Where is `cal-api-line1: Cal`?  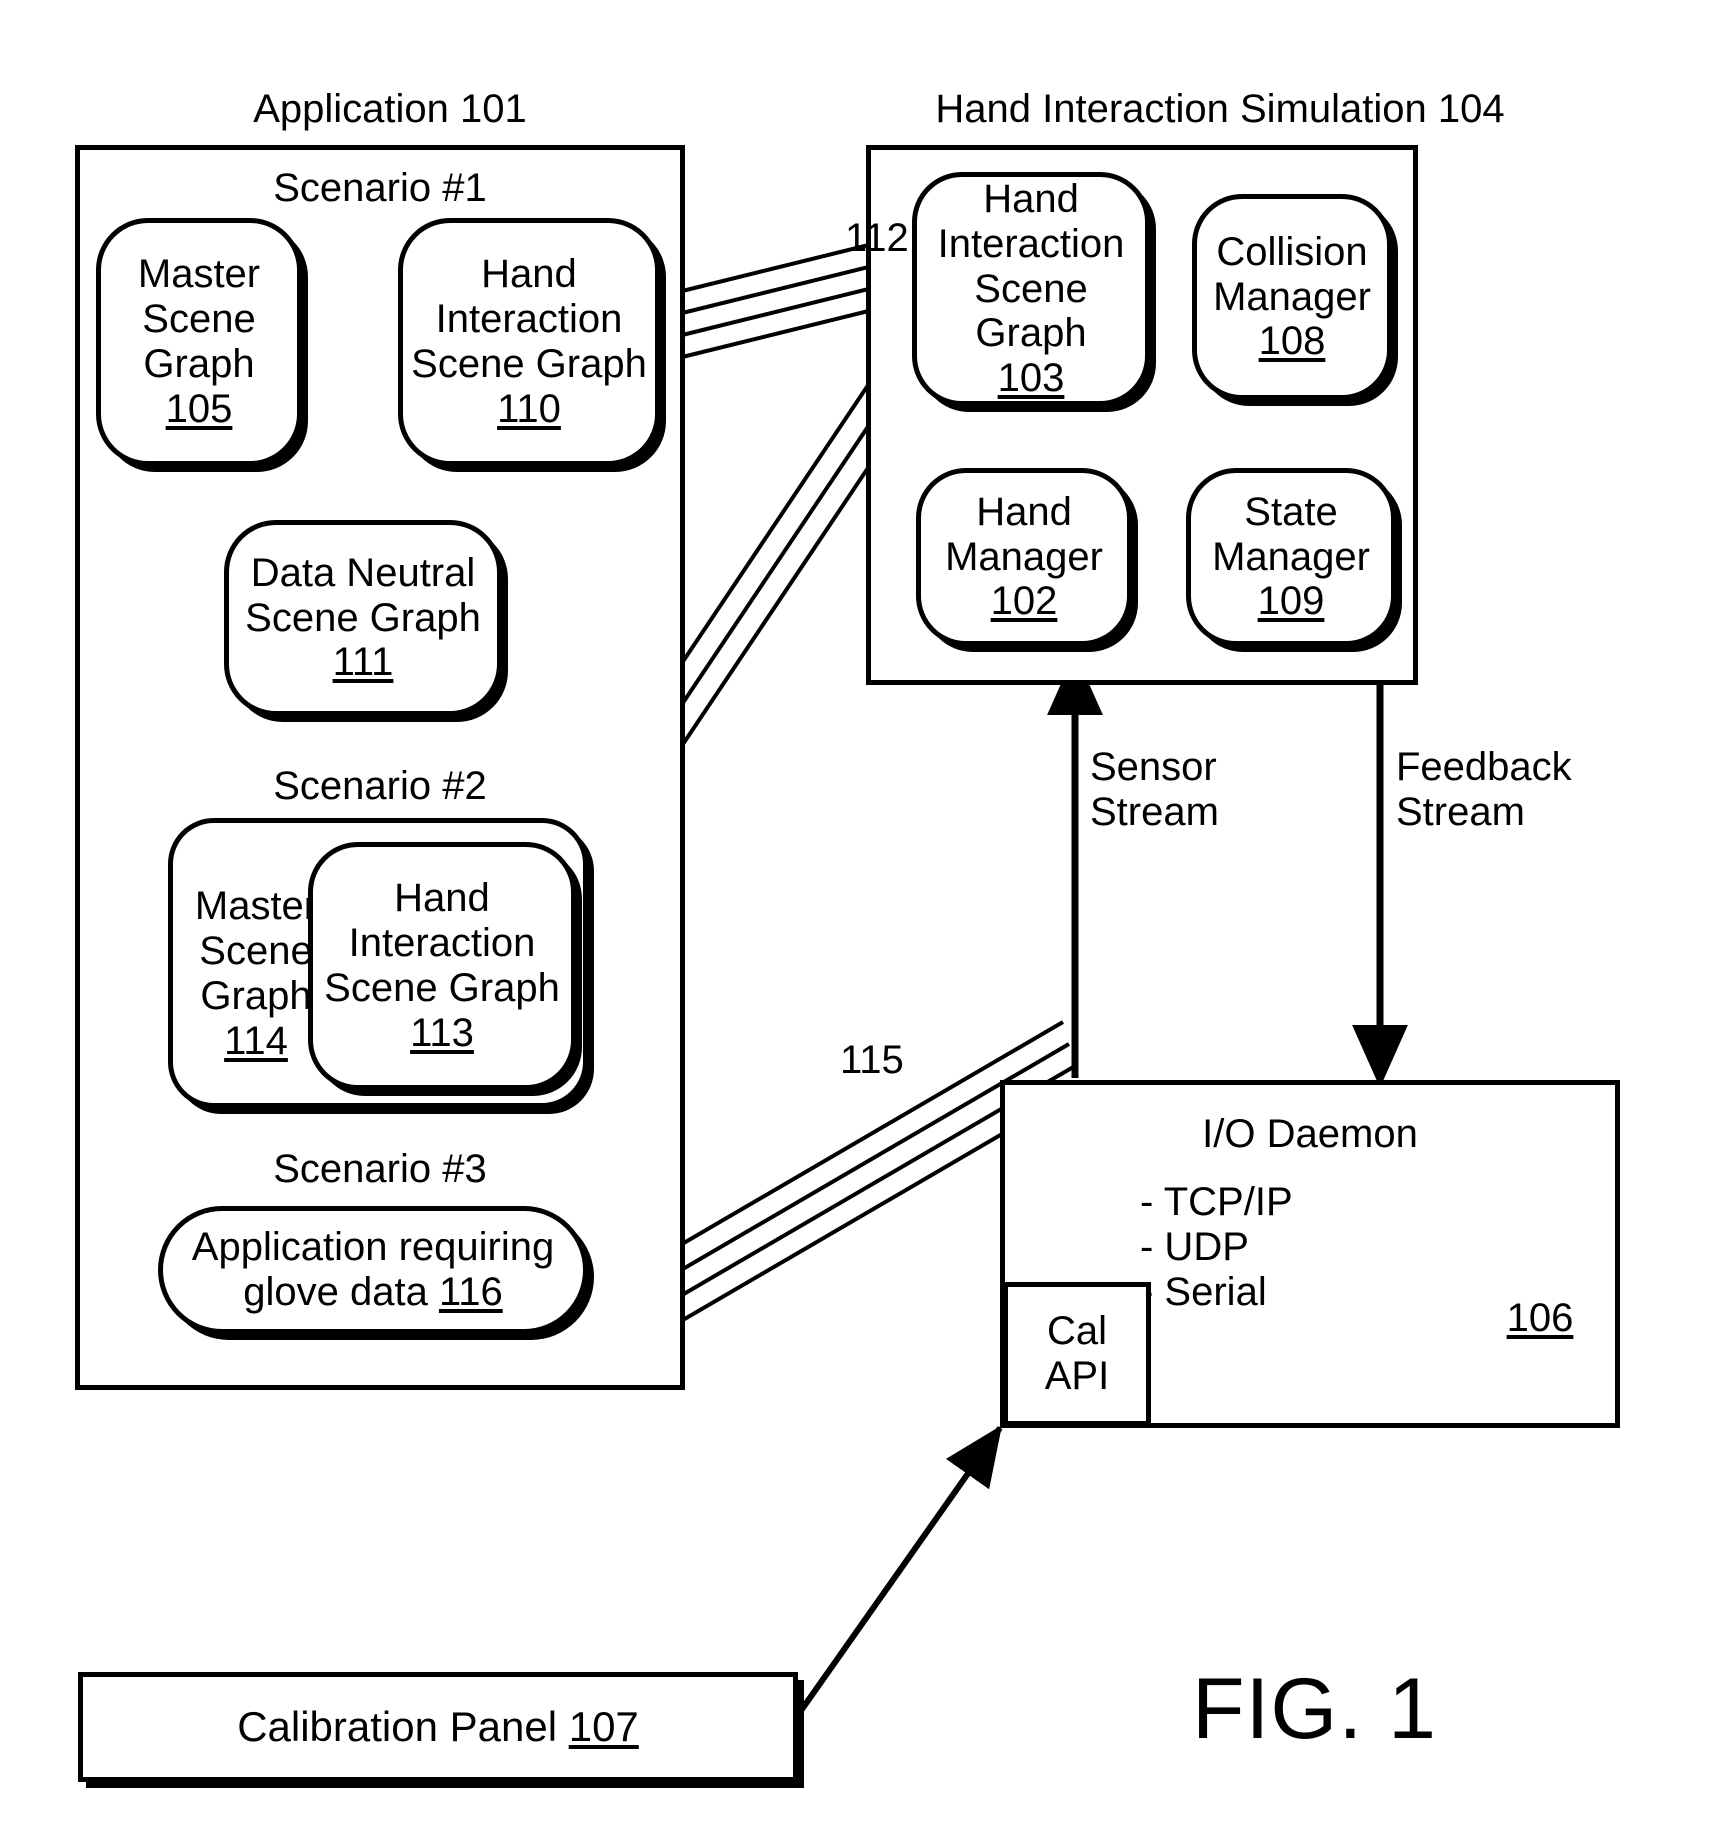 cal-api-line1: Cal is located at coordinates (1076, 1331).